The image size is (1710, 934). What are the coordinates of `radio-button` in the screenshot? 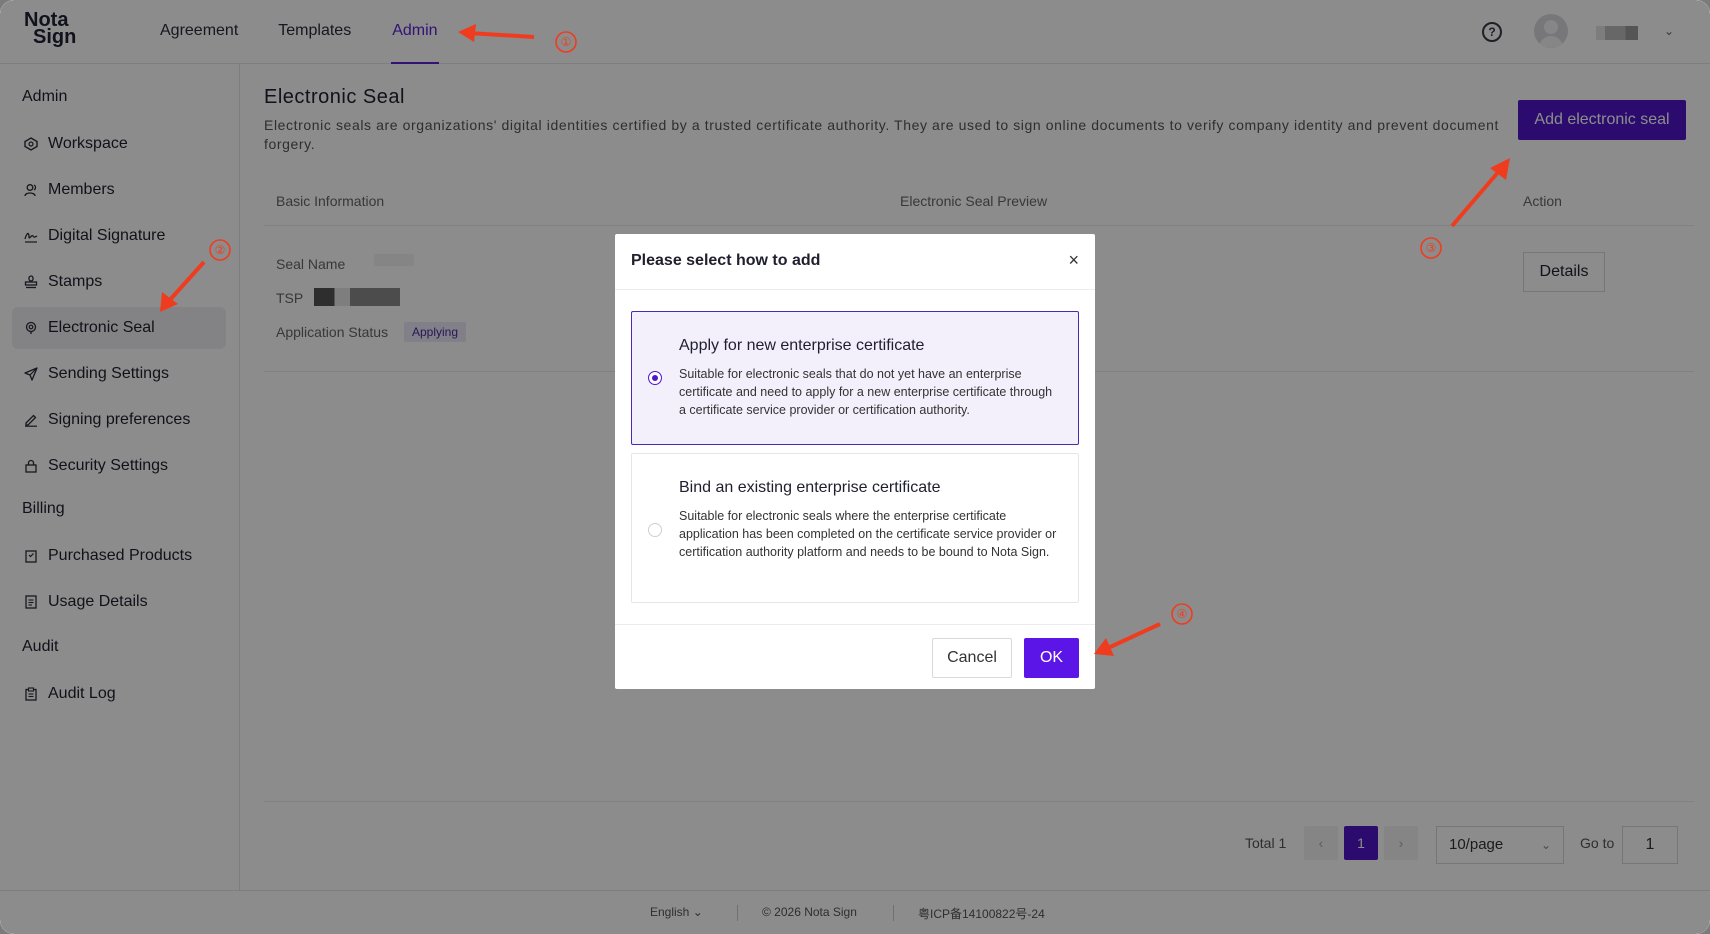 It's located at (655, 530).